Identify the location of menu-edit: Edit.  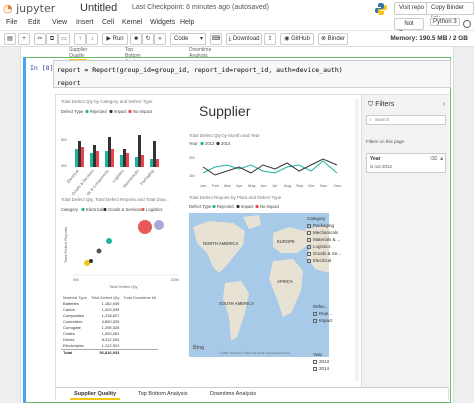
(34, 22).